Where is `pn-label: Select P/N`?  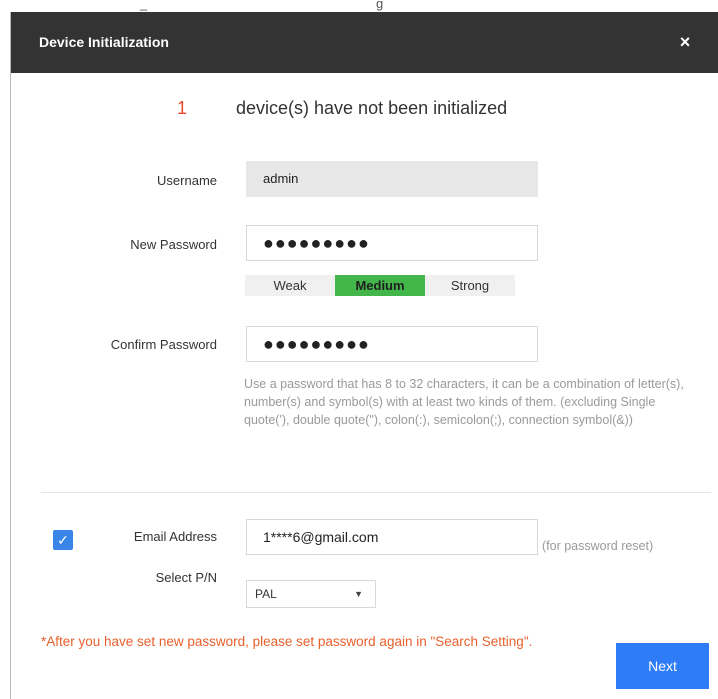 pn-label: Select P/N is located at coordinates (186, 577).